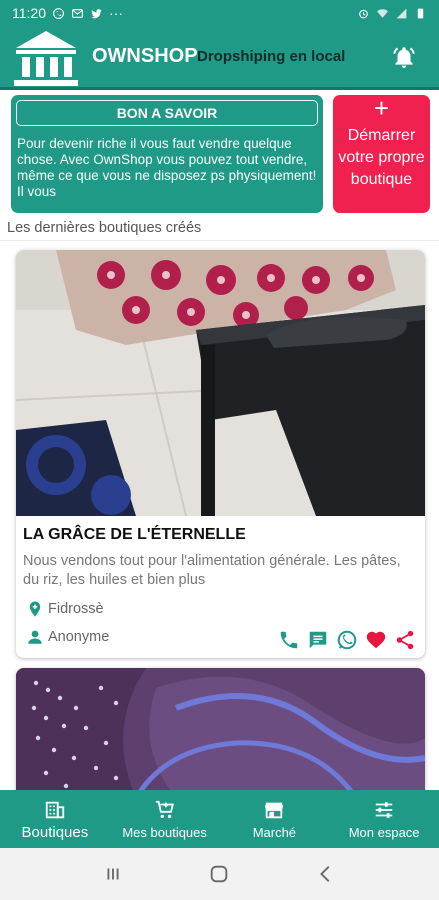  What do you see at coordinates (145, 56) in the screenshot?
I see `app-title: OWNSHOP` at bounding box center [145, 56].